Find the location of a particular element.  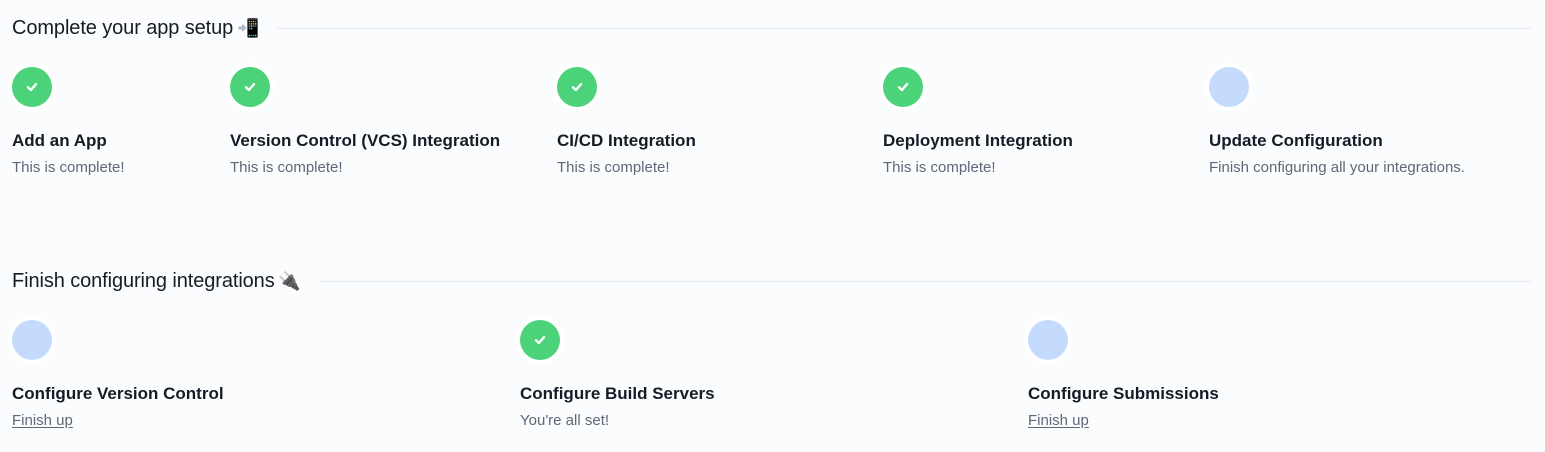

step-add-an-app: Add an App This is complete! is located at coordinates (68, 121).